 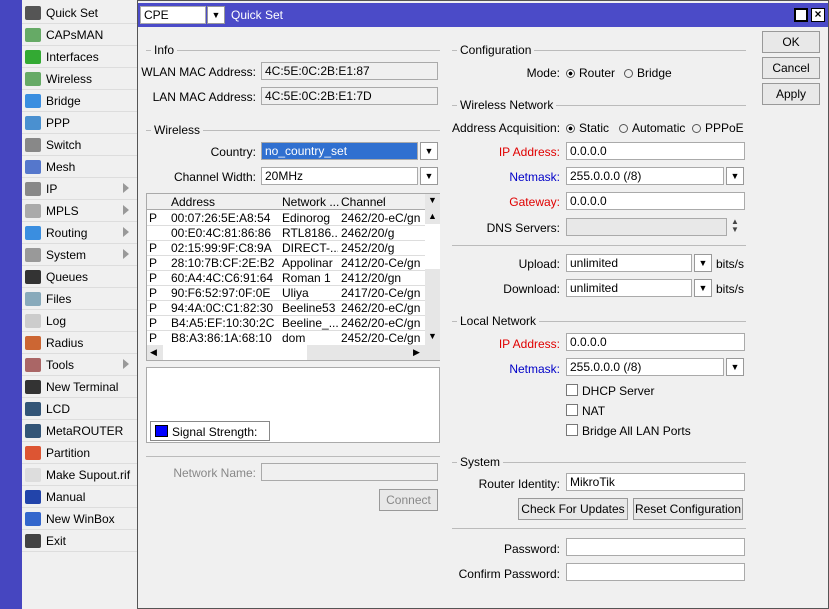 What do you see at coordinates (703, 288) in the screenshot?
I see `download-dropdown-icon: ▼` at bounding box center [703, 288].